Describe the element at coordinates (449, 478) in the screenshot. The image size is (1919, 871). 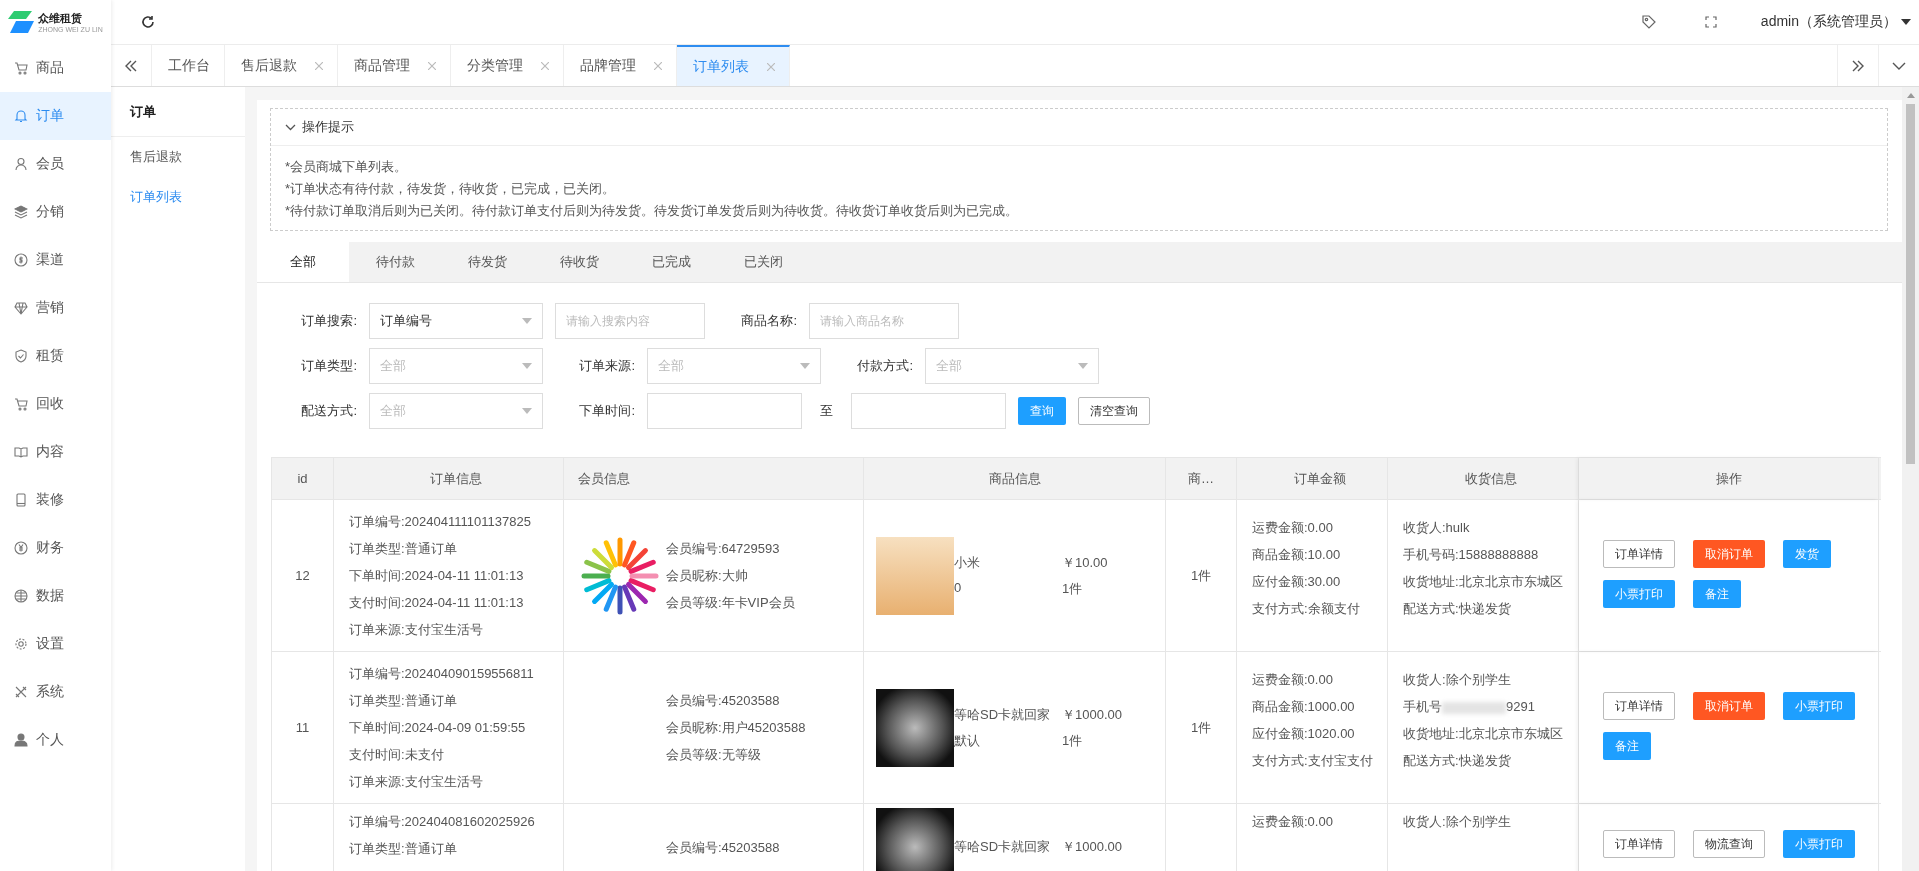
I see `column-header: 订单信息` at that location.